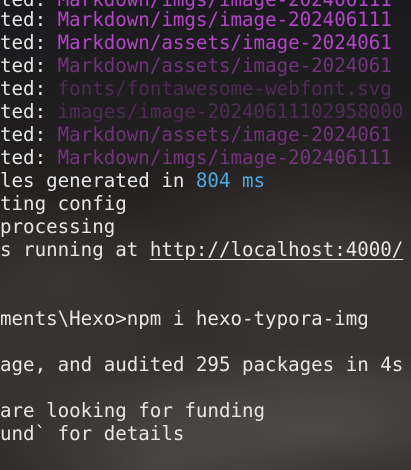 Image resolution: width=411 pixels, height=470 pixels. I want to click on details-line: und` for details, so click(92, 433).